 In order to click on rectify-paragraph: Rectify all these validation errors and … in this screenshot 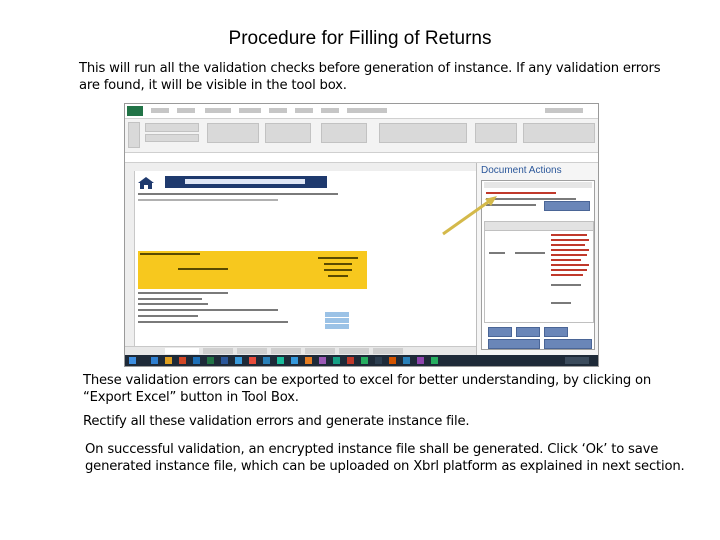, I will do `click(276, 421)`.